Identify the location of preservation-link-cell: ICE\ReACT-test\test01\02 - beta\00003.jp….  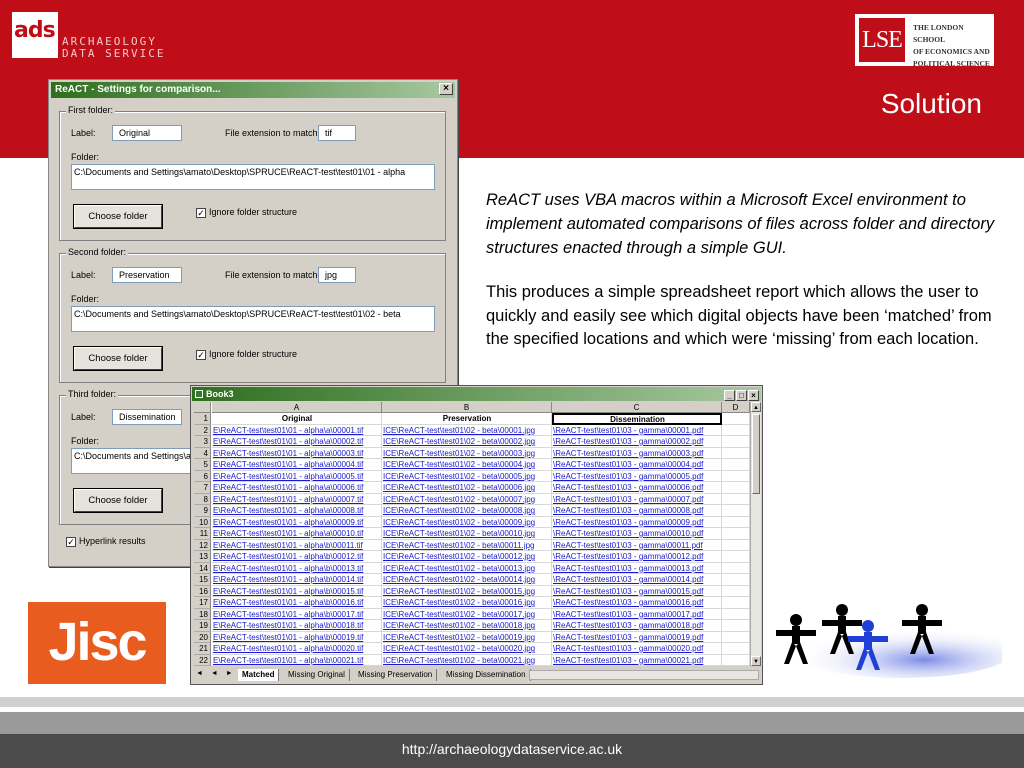
(467, 453).